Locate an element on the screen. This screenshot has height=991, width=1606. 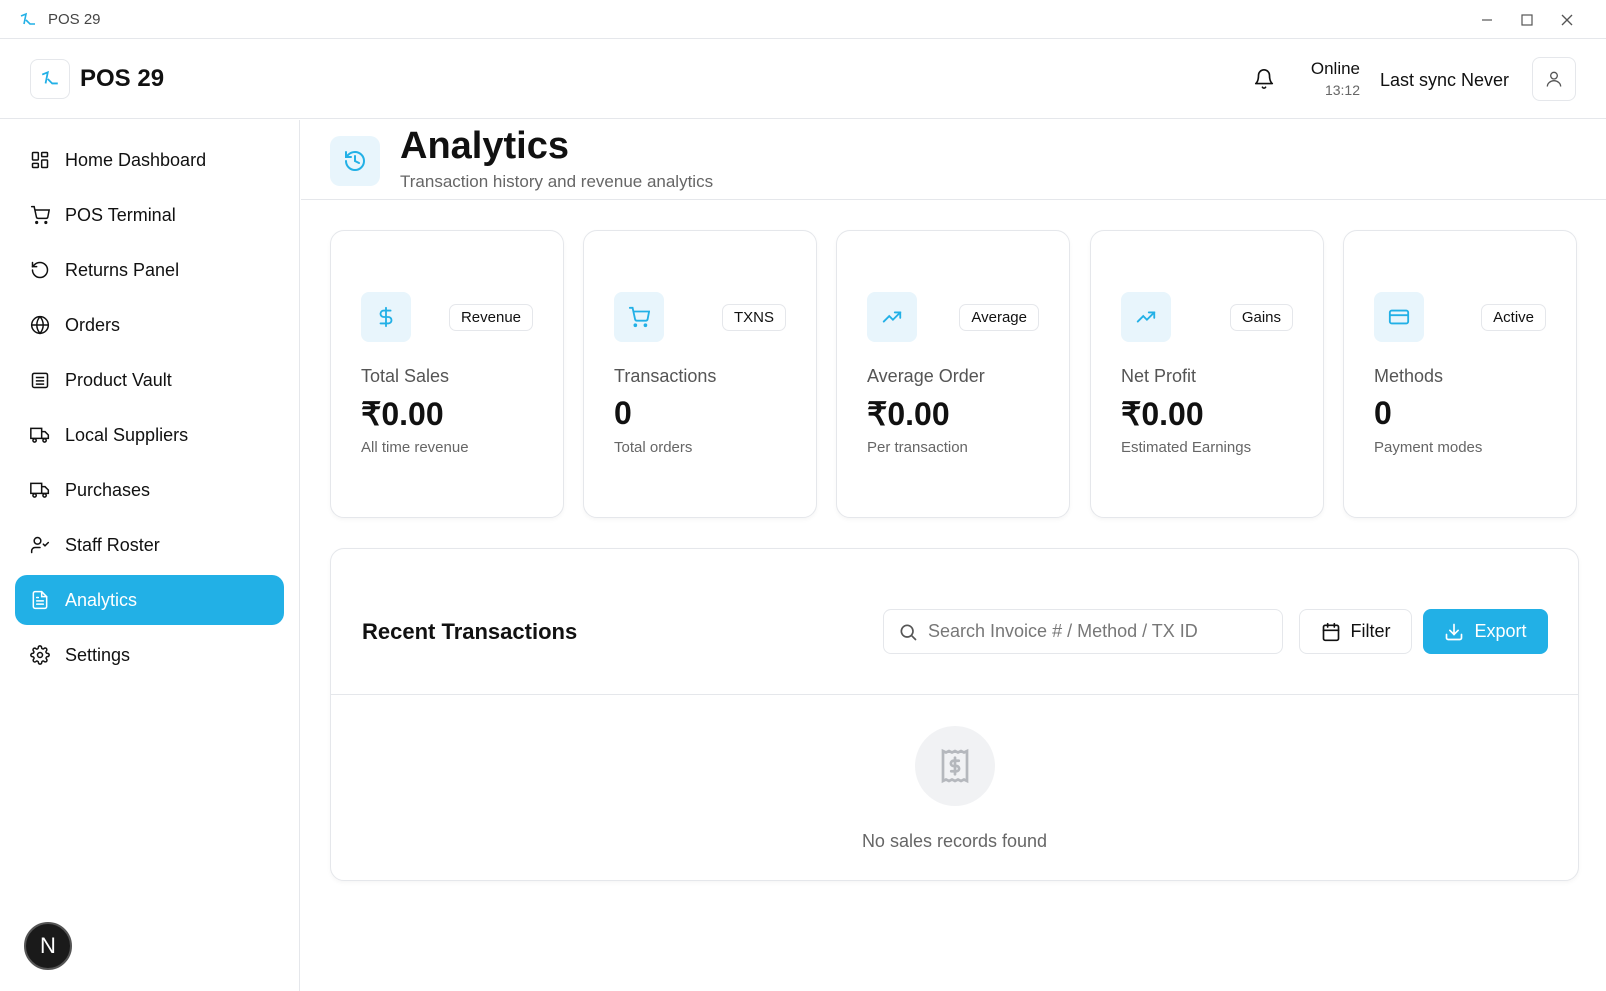
close-icon is located at coordinates (1567, 20).